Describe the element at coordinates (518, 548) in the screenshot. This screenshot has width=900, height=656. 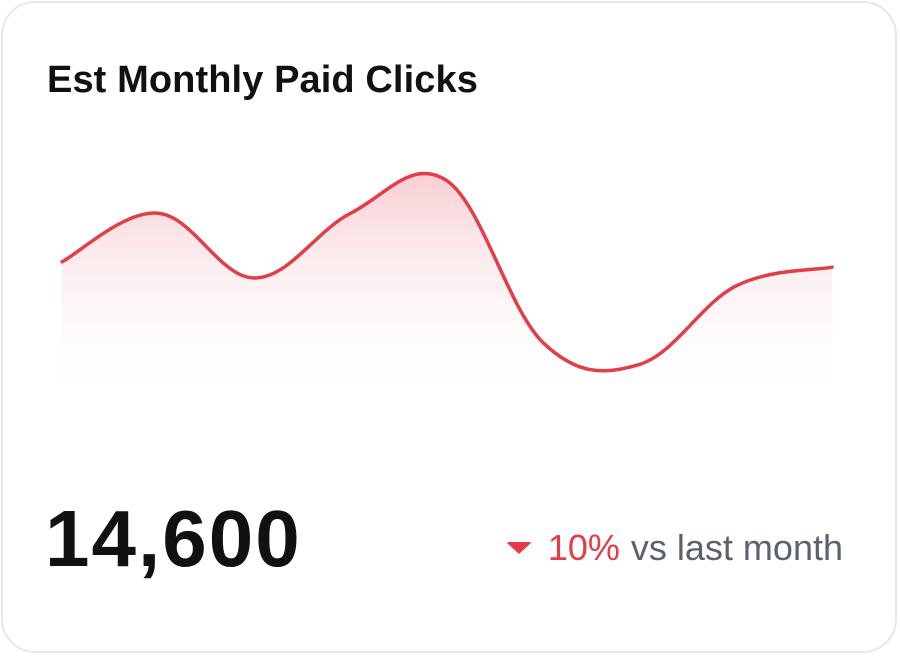
I see `triangle-down-icon` at that location.